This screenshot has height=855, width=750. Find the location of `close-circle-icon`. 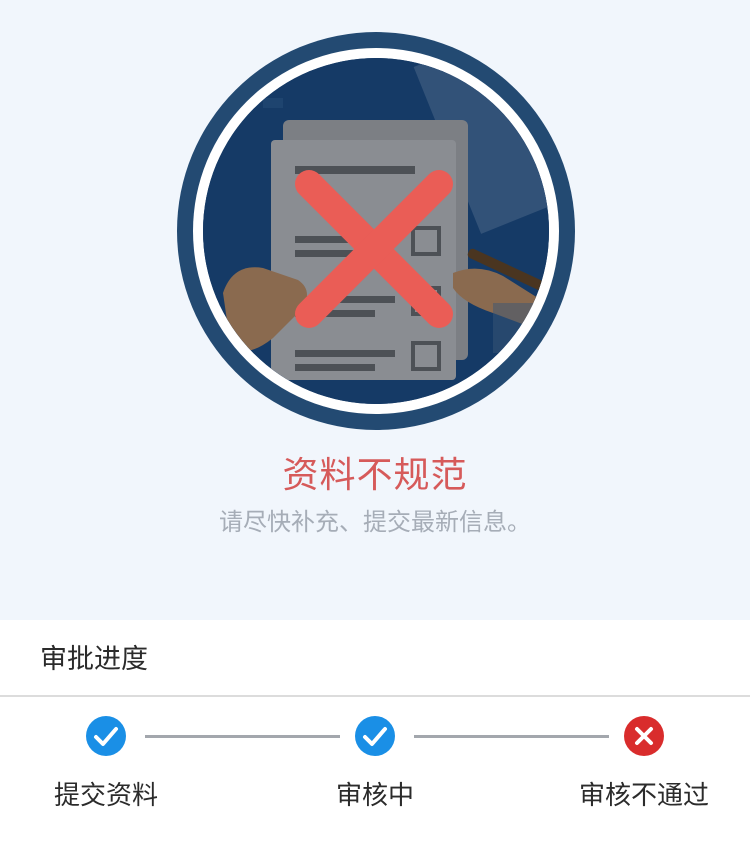

close-circle-icon is located at coordinates (644, 736).